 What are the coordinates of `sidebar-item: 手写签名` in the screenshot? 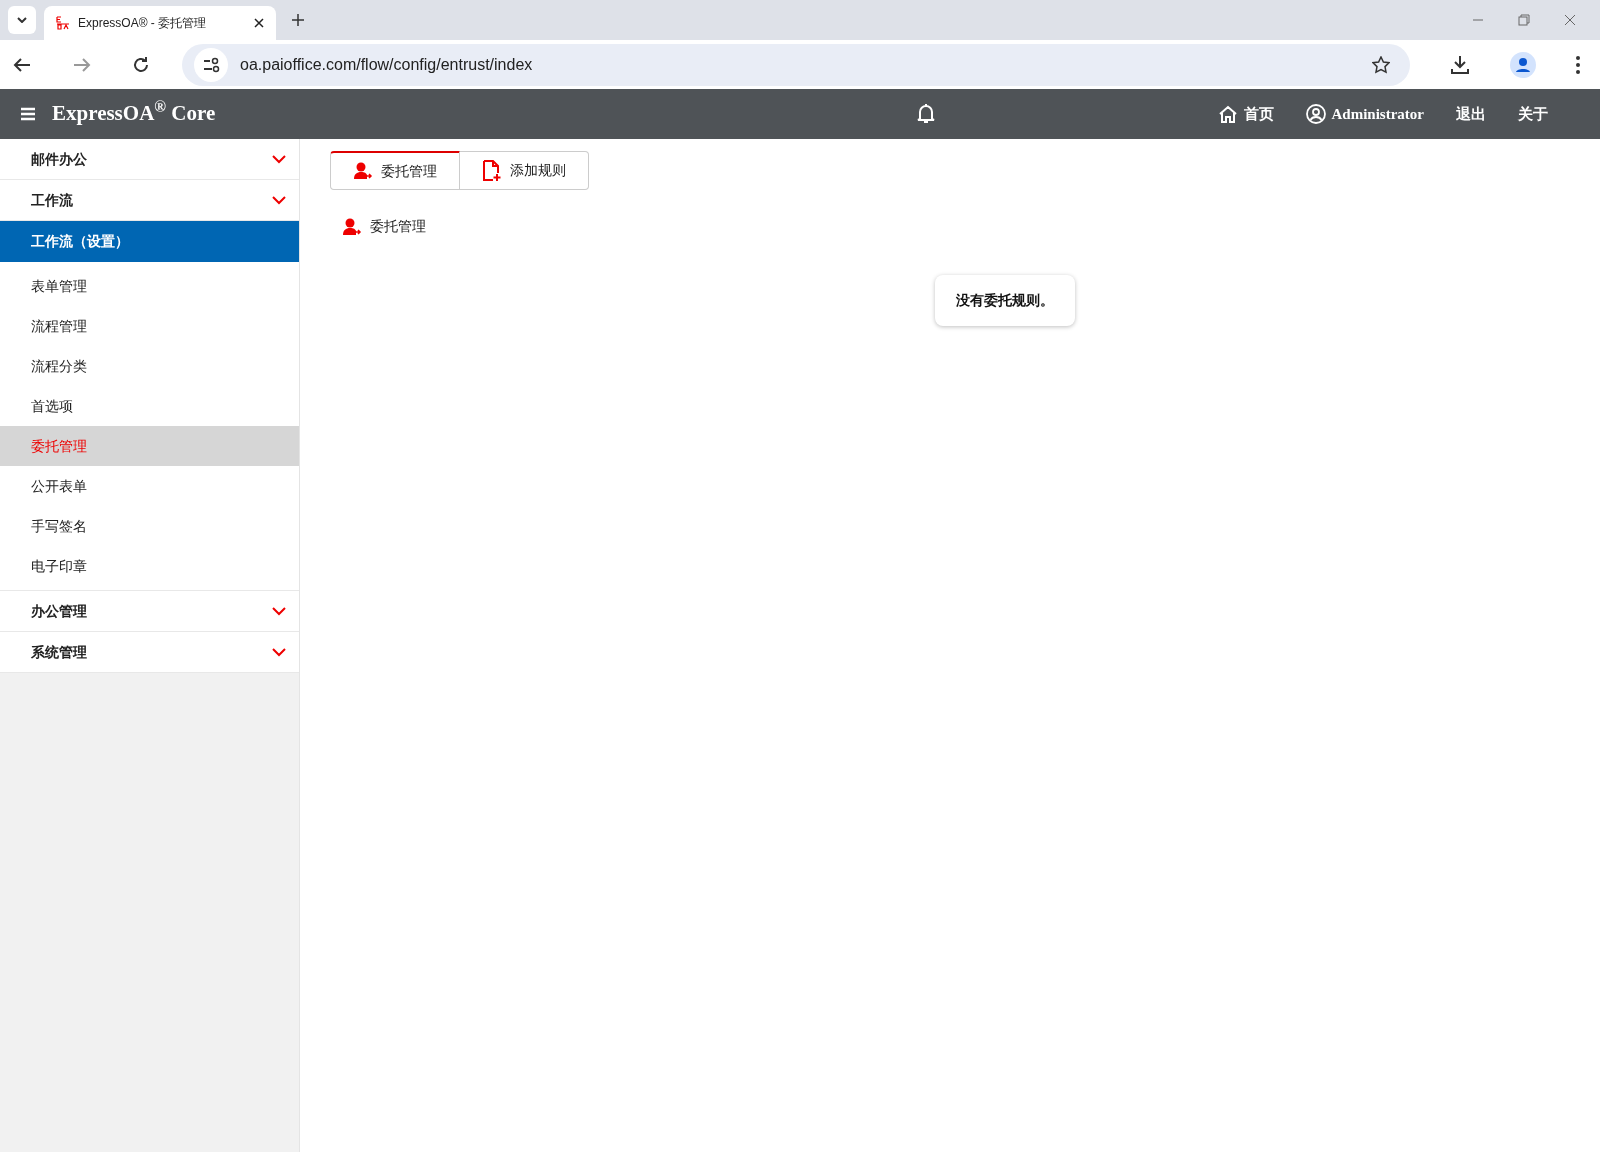 It's located at (149, 526).